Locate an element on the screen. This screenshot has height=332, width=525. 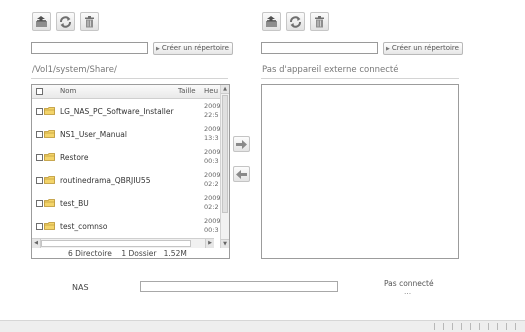
nas-label: NAS is located at coordinates (80, 287).